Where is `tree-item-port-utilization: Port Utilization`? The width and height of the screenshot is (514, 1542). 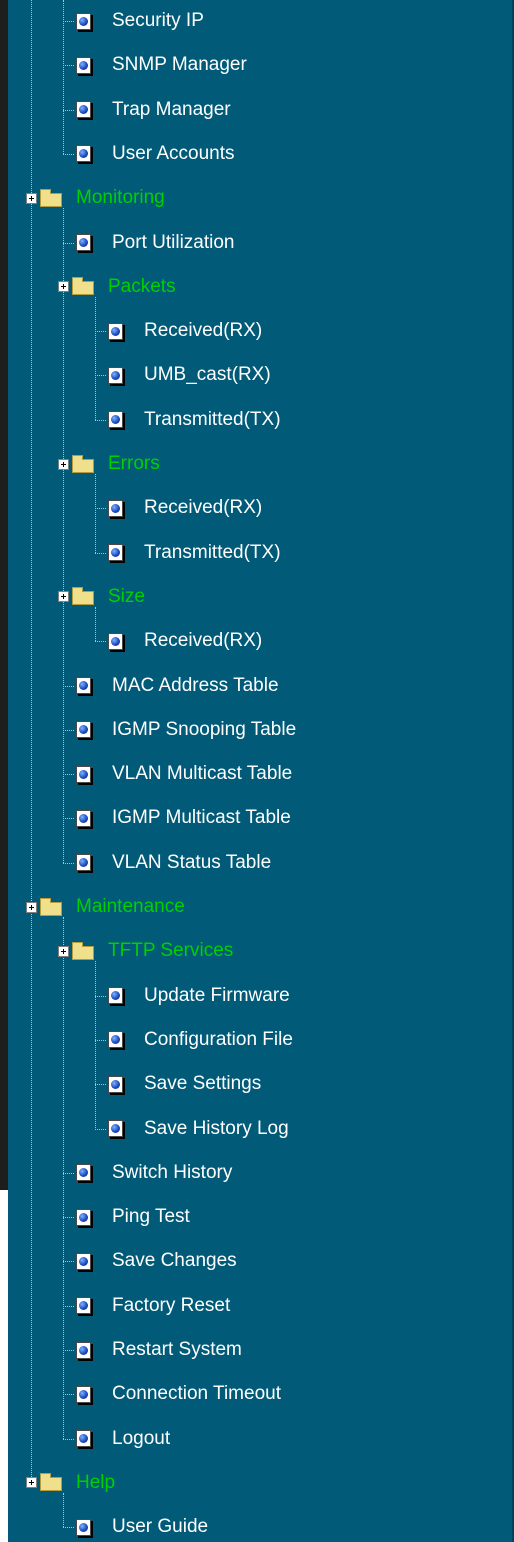 tree-item-port-utilization: Port Utilization is located at coordinates (155, 243).